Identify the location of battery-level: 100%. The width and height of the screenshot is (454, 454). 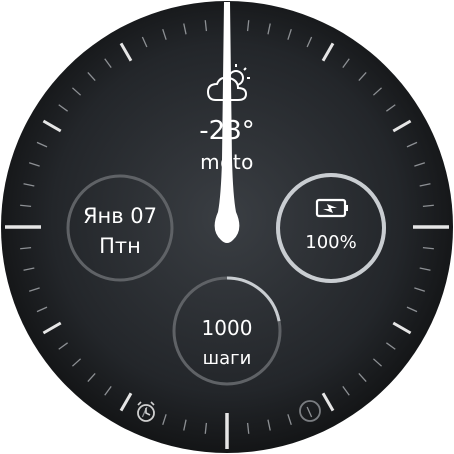
(331, 242).